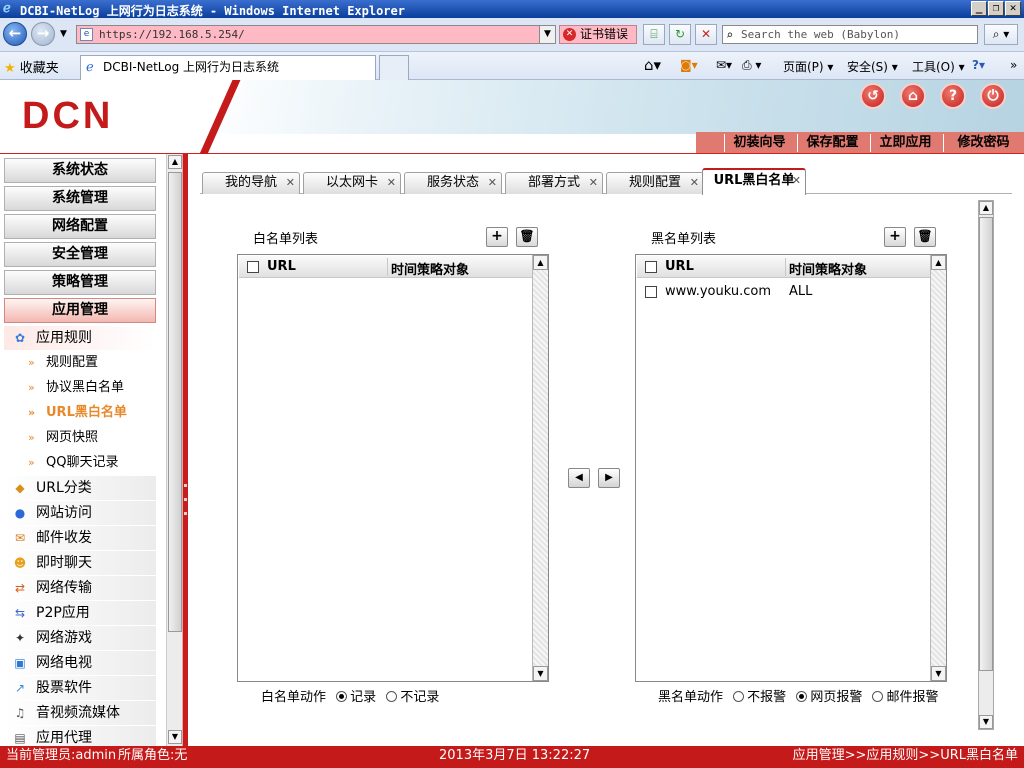 Image resolution: width=1024 pixels, height=768 pixels. I want to click on sidebar-leaf-protocol-blackwhite: » 协议黑白名单, so click(80, 388).